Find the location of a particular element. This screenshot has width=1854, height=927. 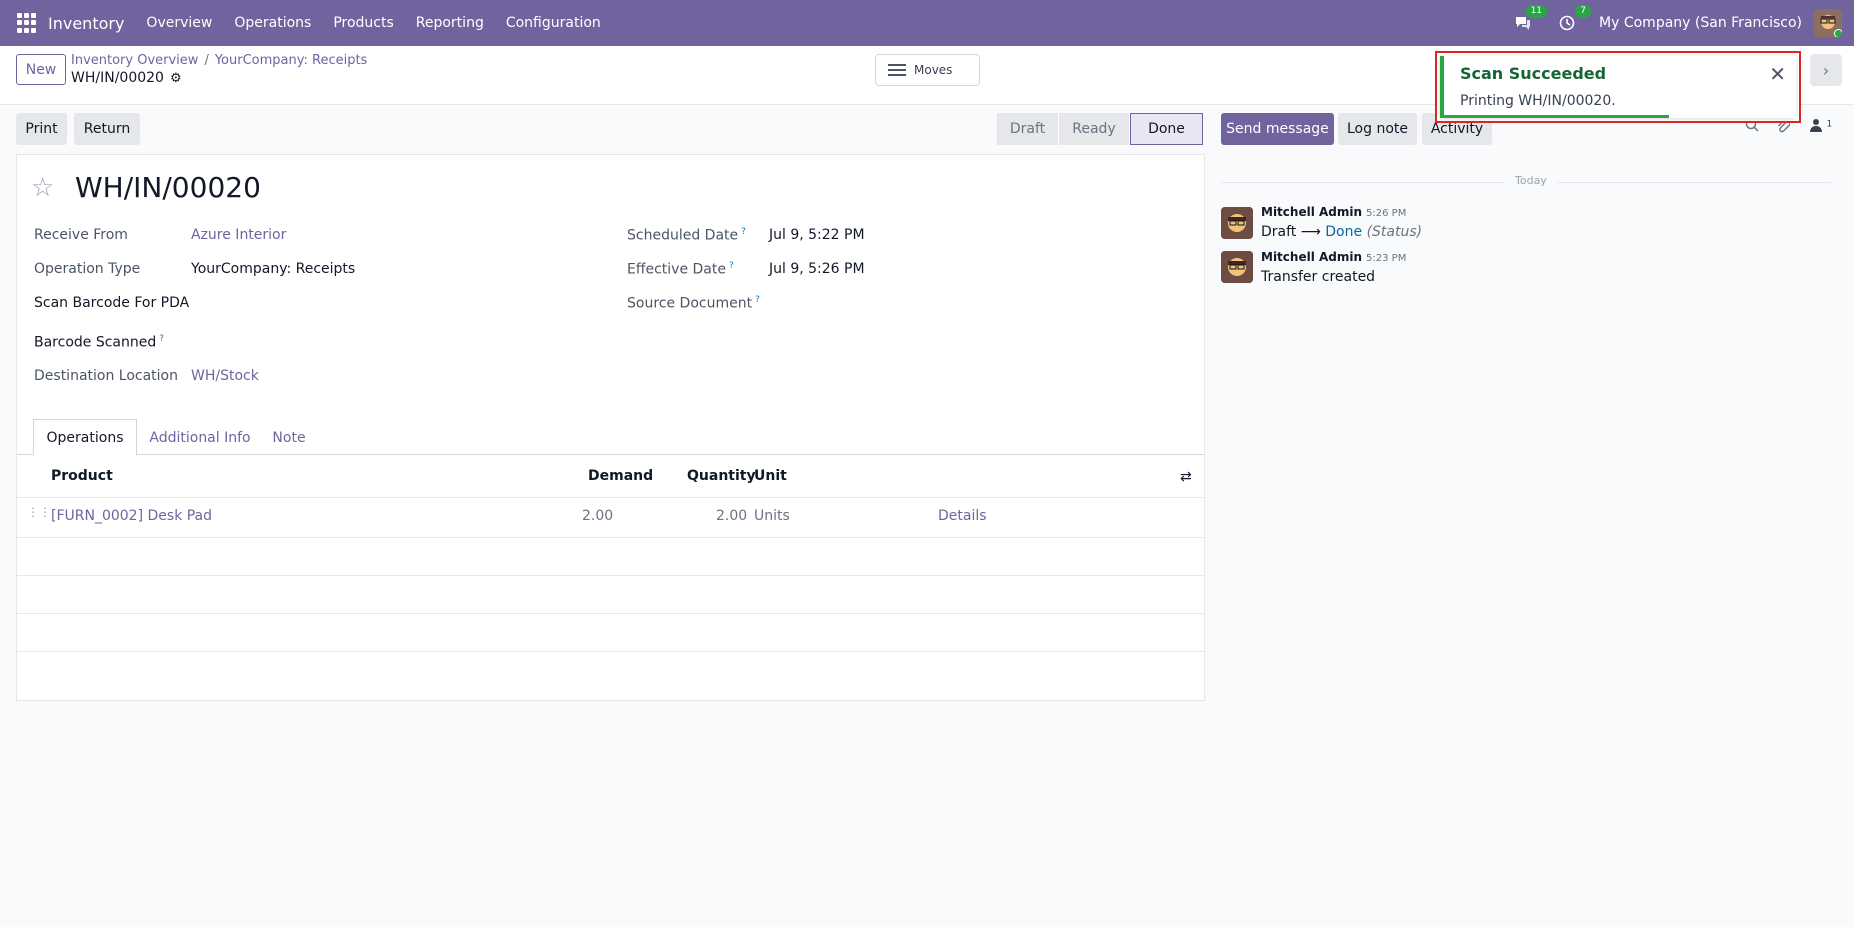

breadcrumb-receipts: YourCompany: Receipts is located at coordinates (291, 60).